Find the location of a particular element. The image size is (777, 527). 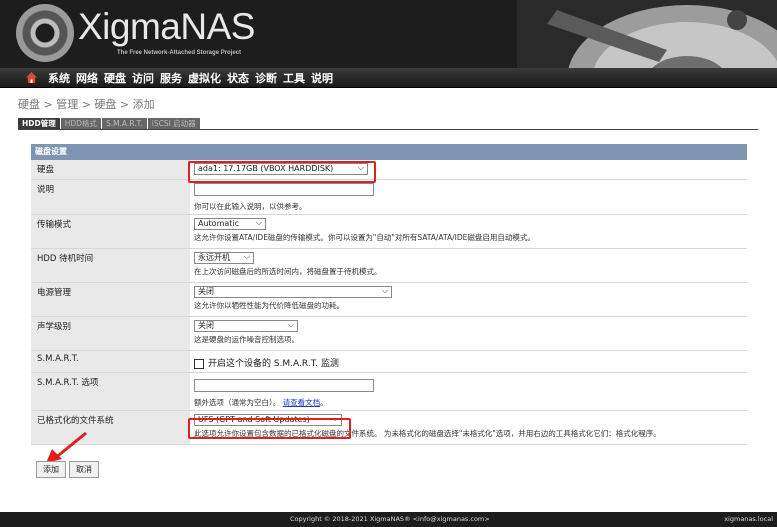

description-input is located at coordinates (284, 189).